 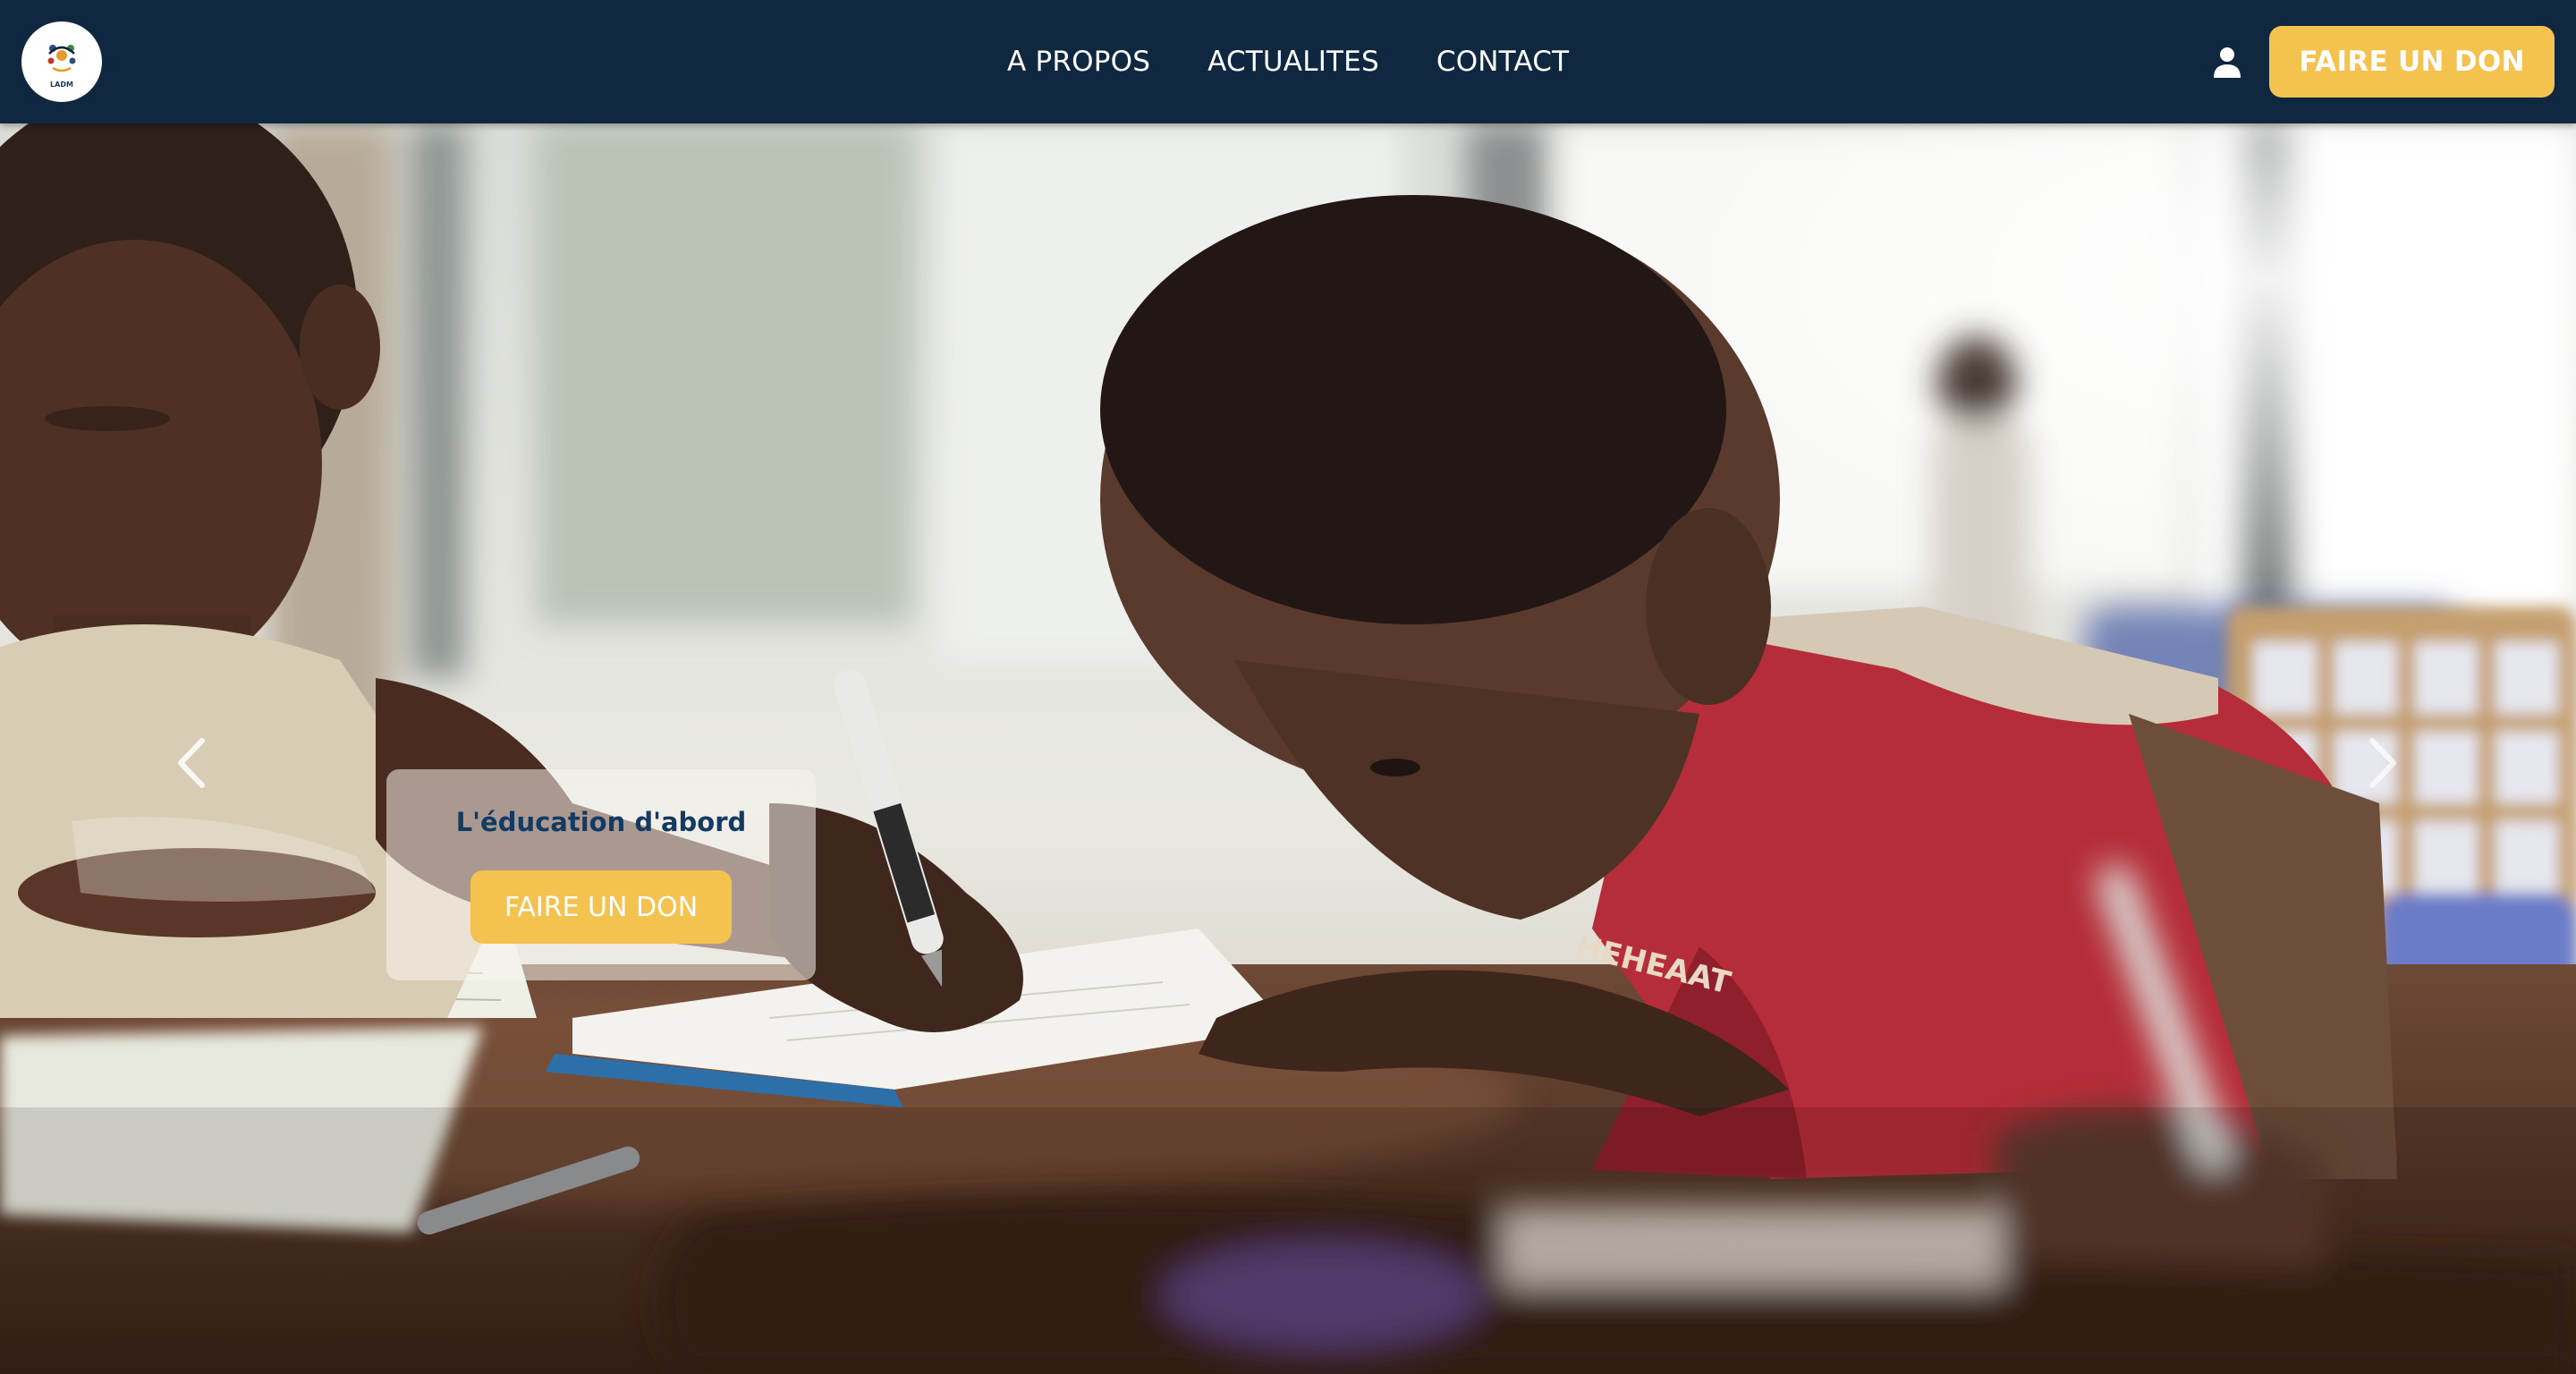 I want to click on hero-caption-card: L'éducation d'abord FAIRE UN DON, so click(x=601, y=874).